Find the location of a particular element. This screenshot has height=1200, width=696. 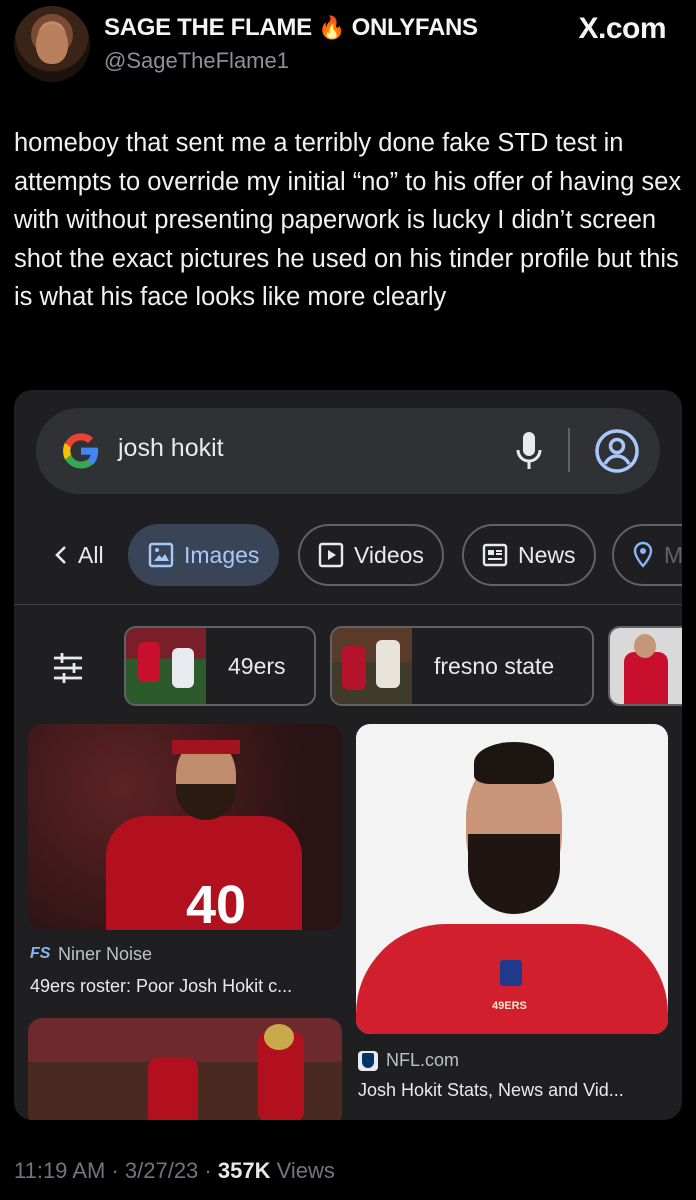

filter-sliders-icon is located at coordinates (68, 668).